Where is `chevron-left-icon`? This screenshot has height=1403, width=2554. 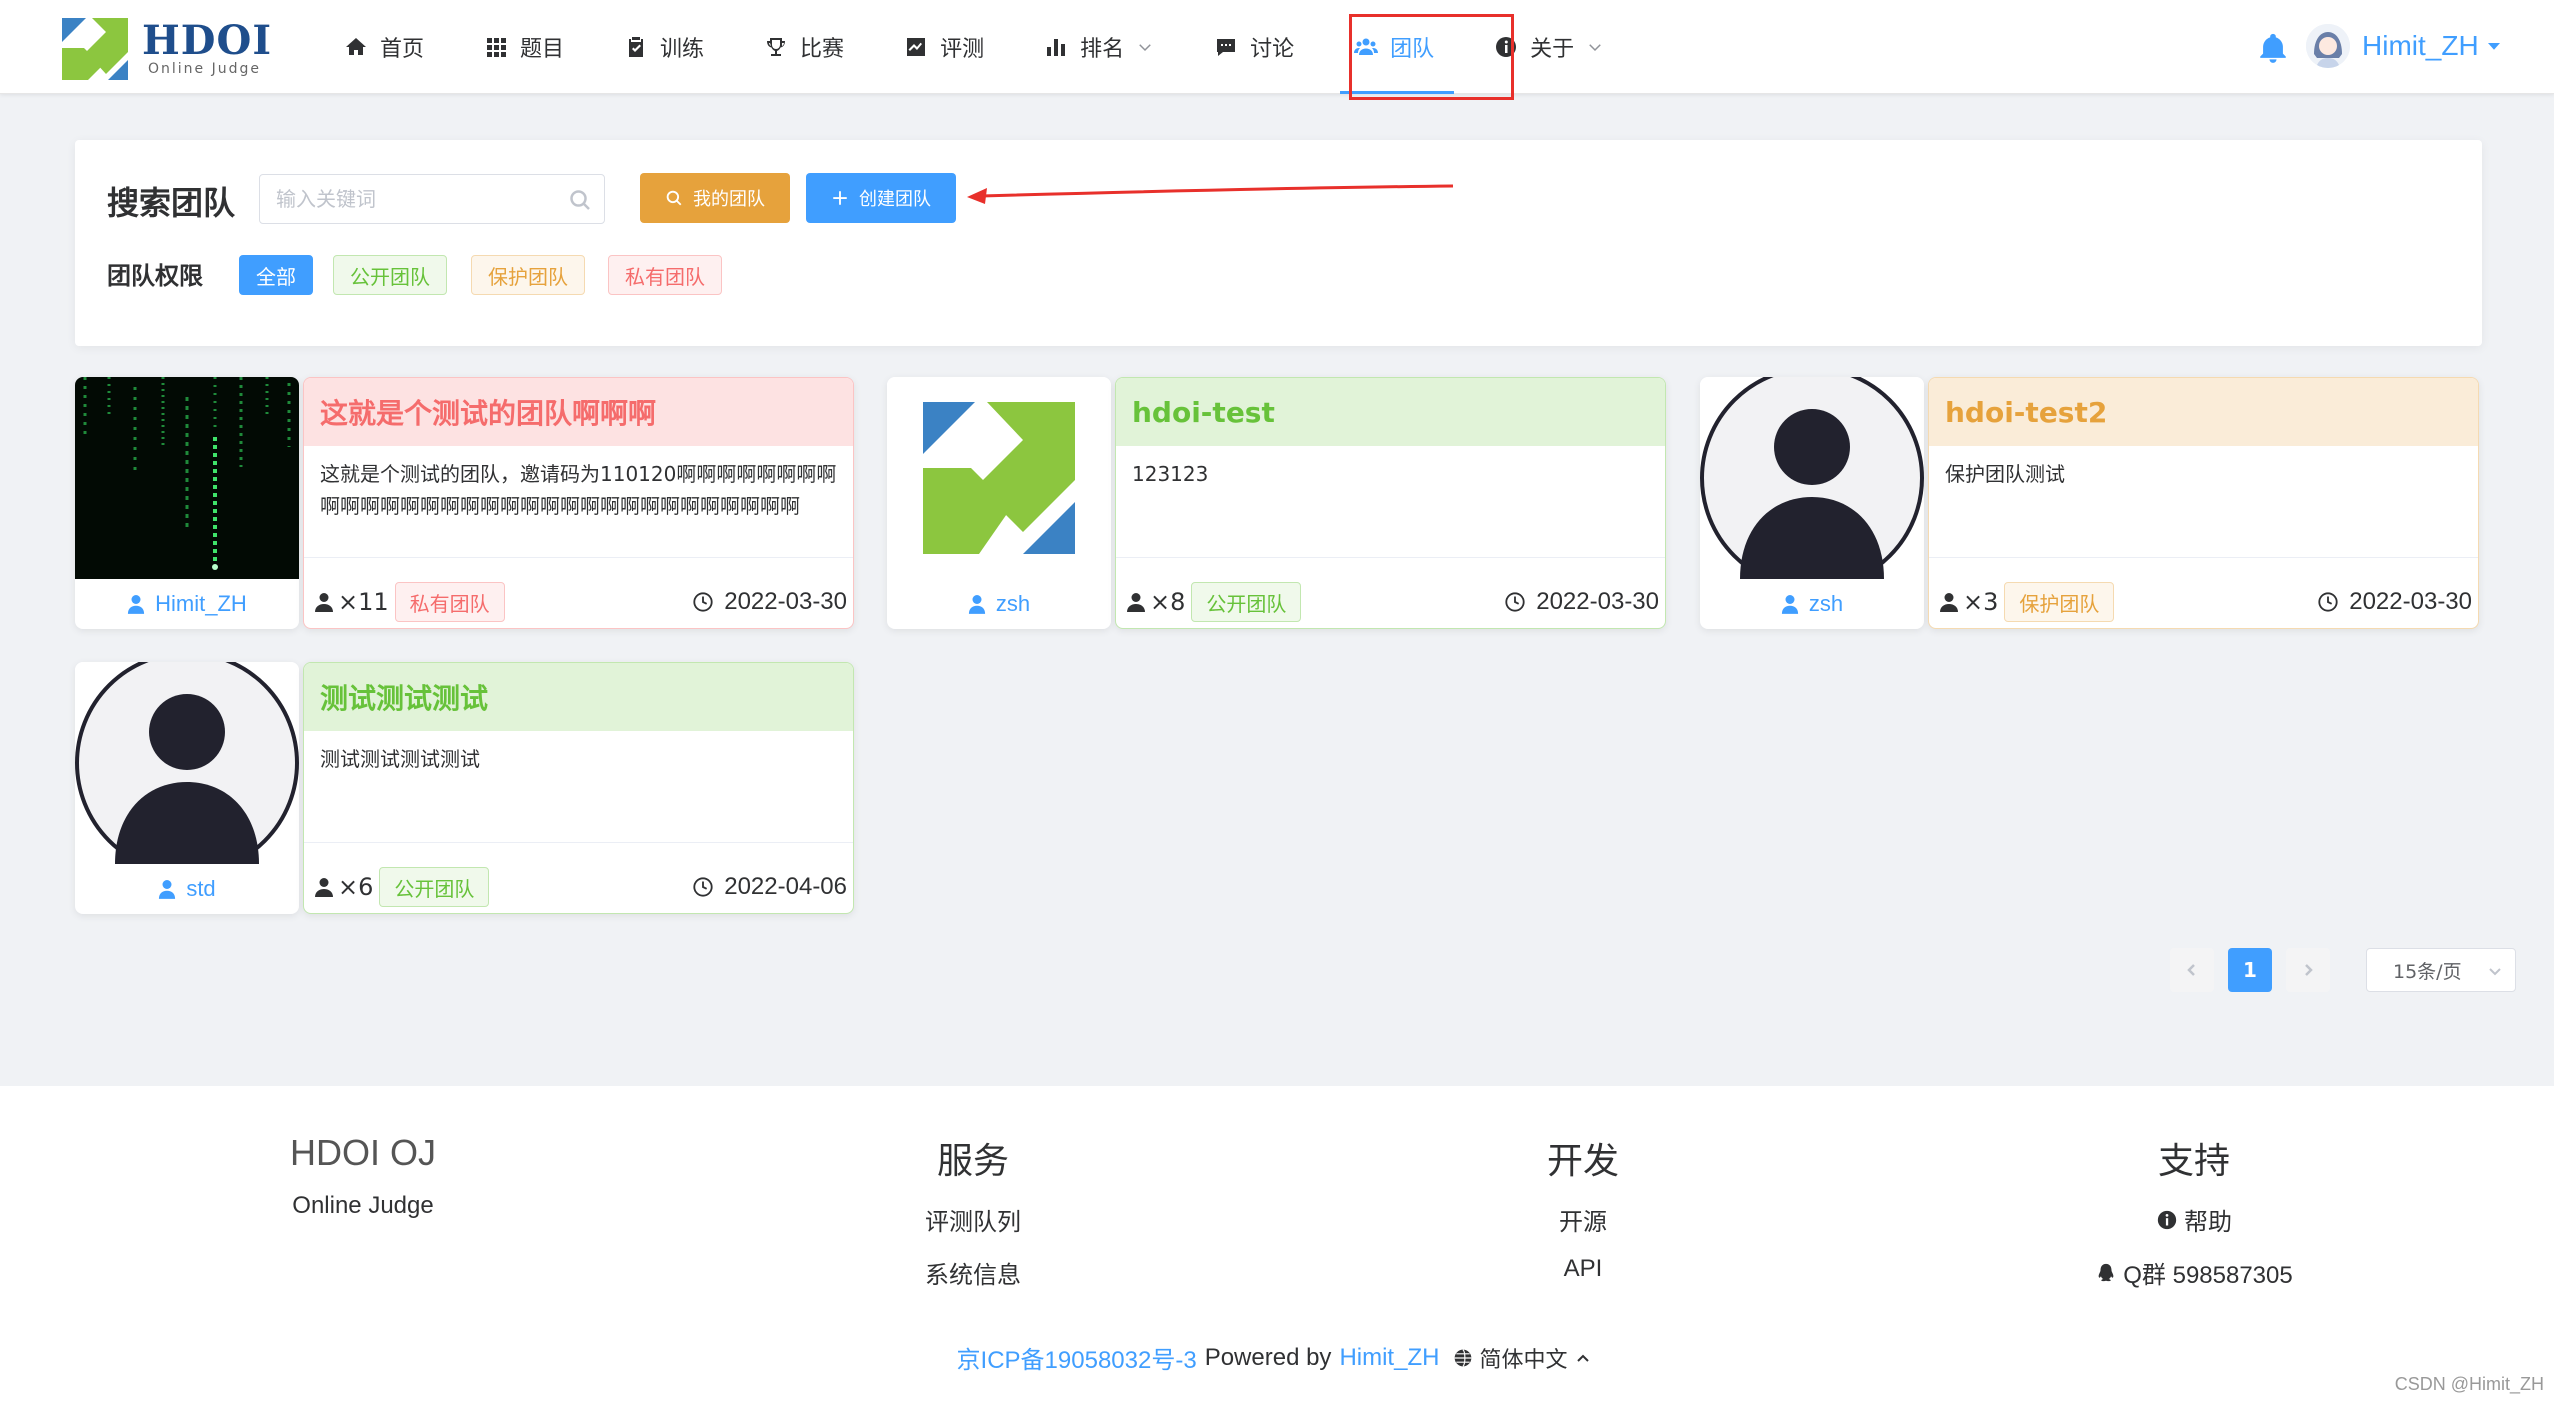
chevron-left-icon is located at coordinates (2191, 970).